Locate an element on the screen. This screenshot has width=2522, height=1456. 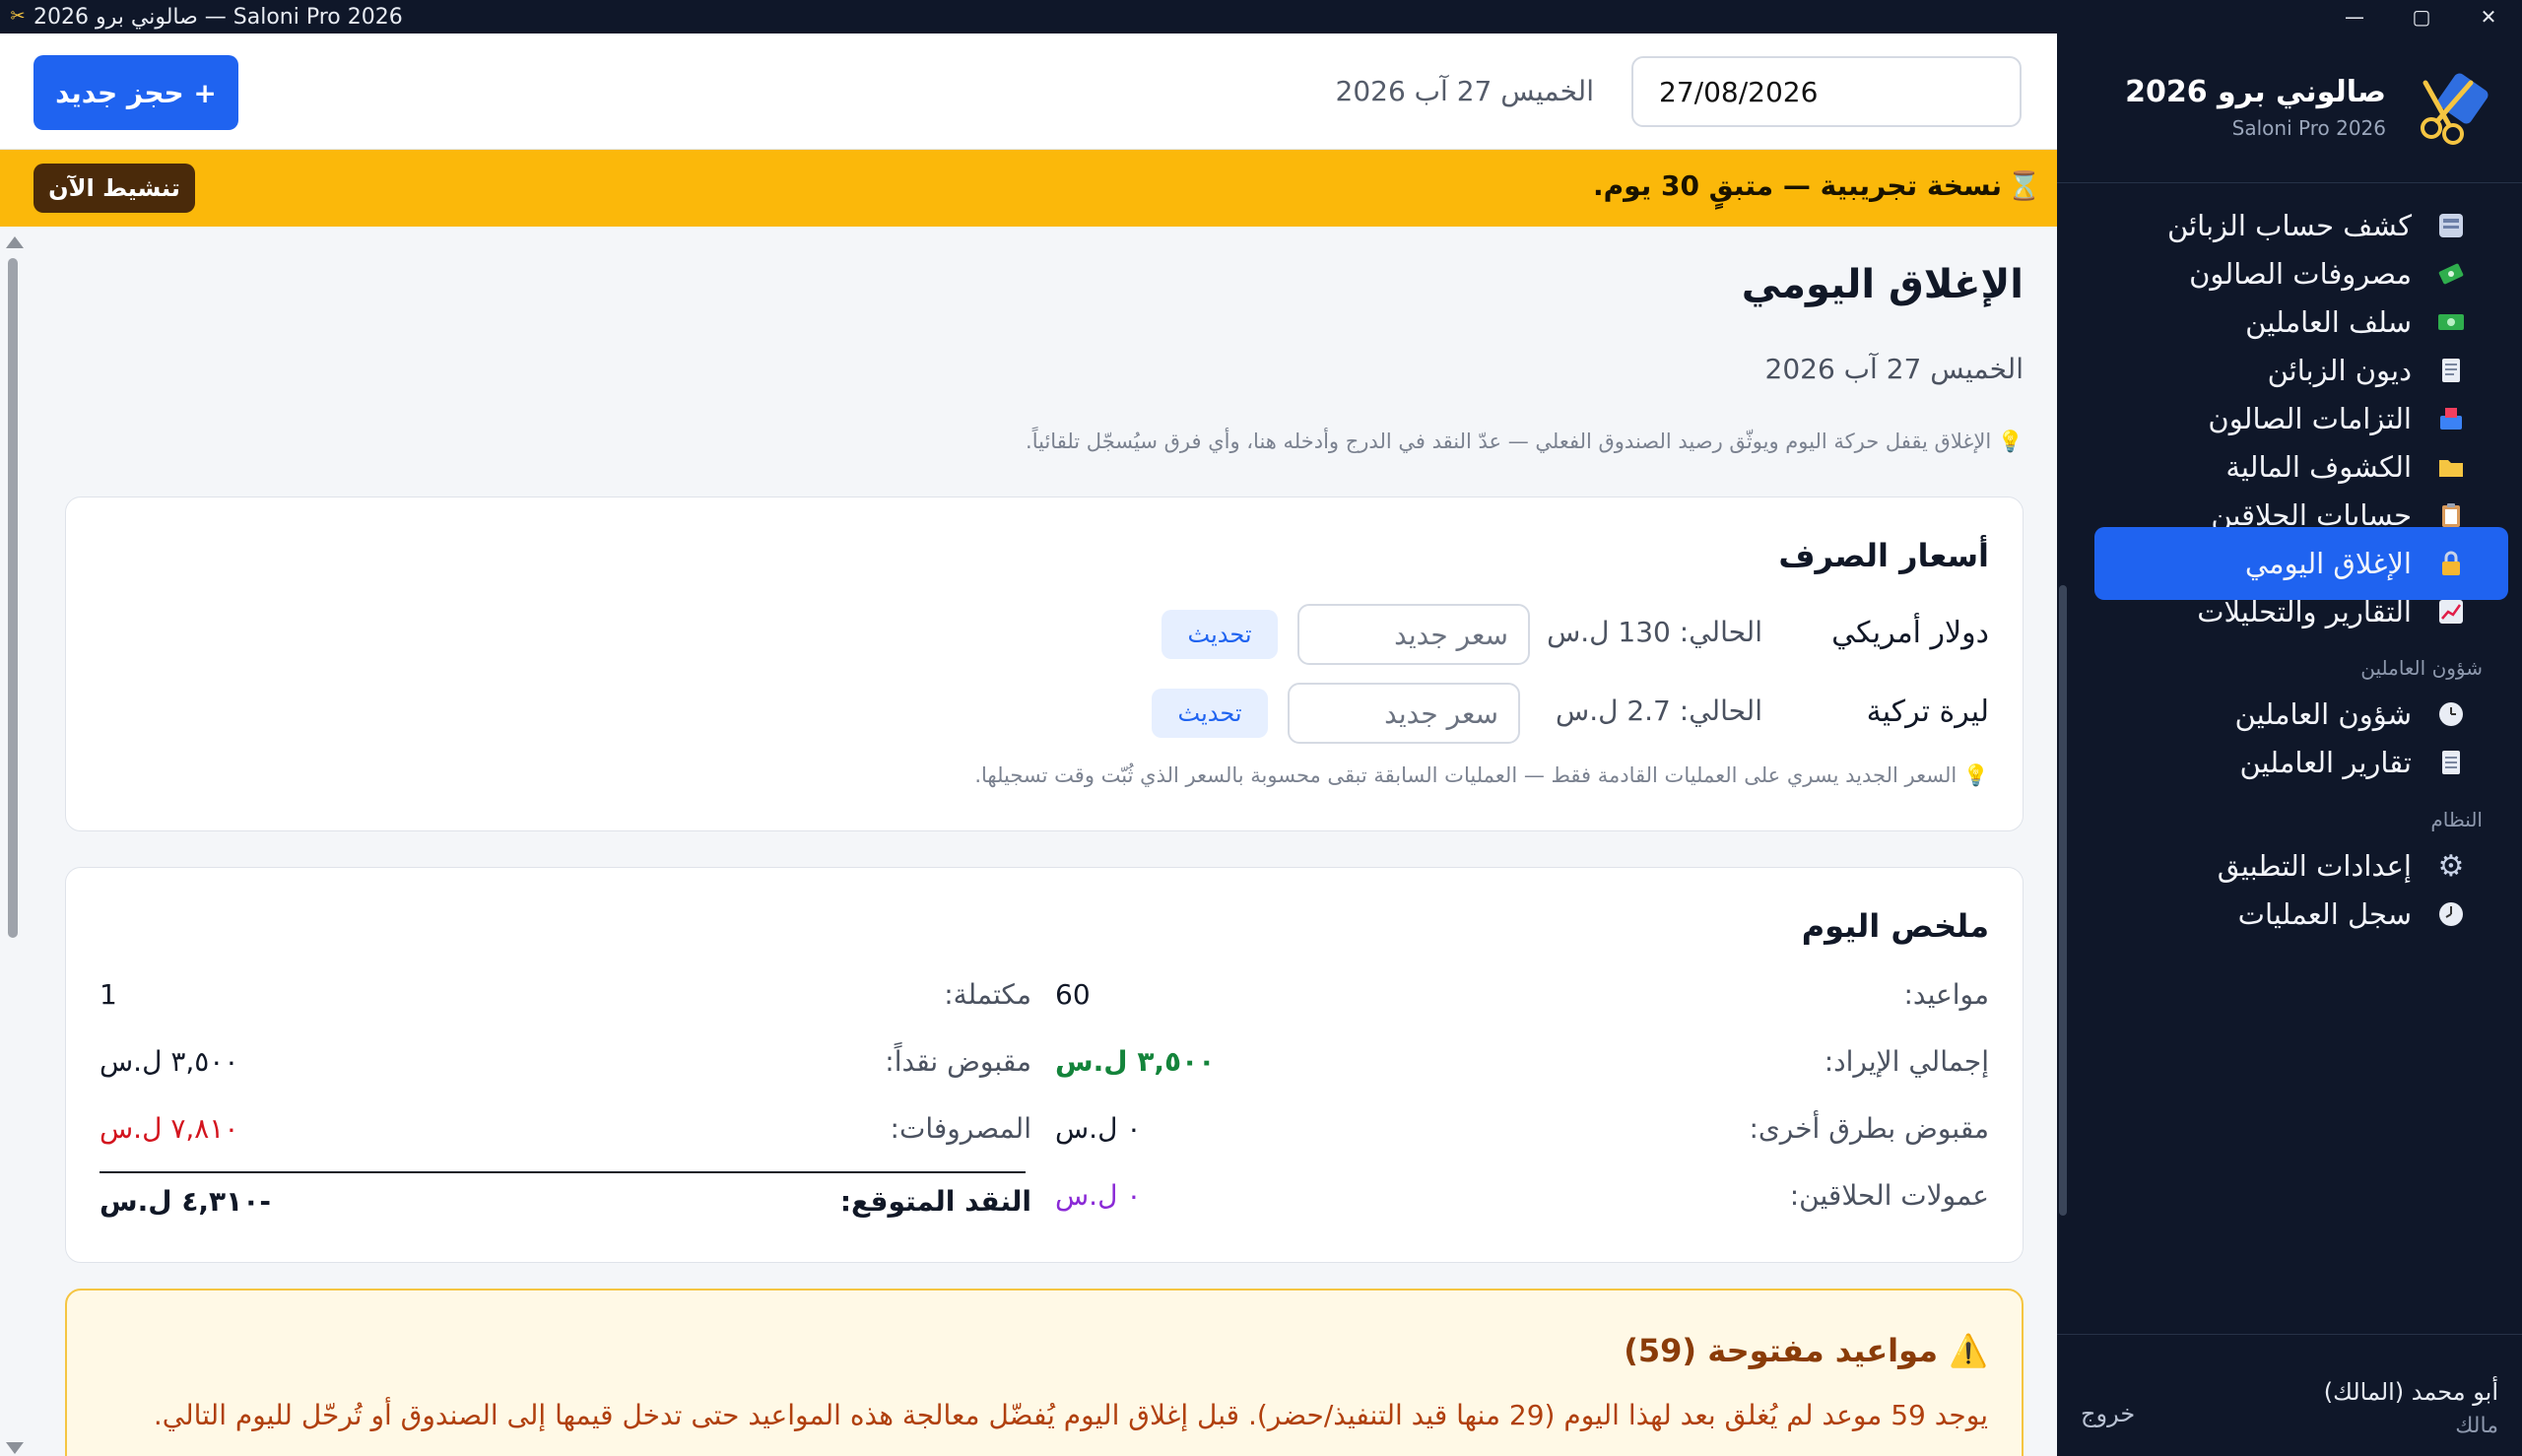
maximize-button: ▢ is located at coordinates (2421, 16).